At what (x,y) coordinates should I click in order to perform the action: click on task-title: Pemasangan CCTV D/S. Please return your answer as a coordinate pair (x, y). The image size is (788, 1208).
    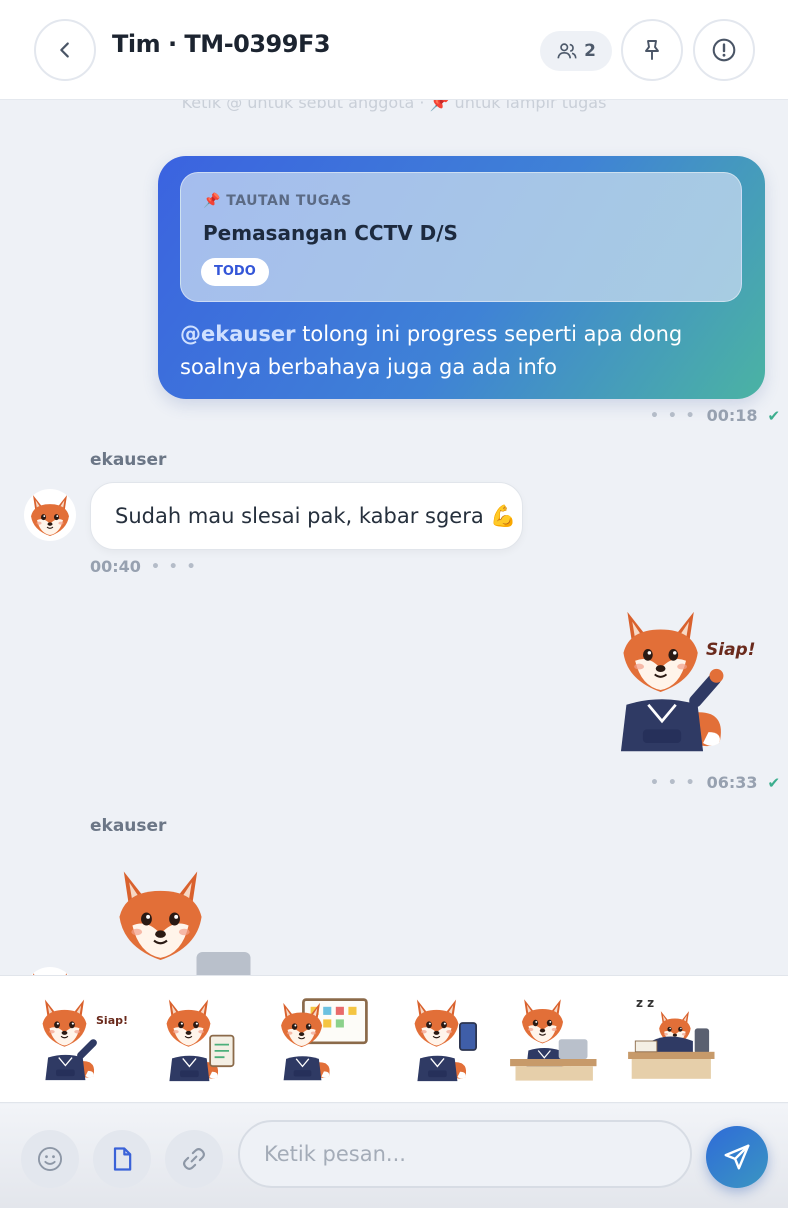
    Looking at the image, I should click on (330, 233).